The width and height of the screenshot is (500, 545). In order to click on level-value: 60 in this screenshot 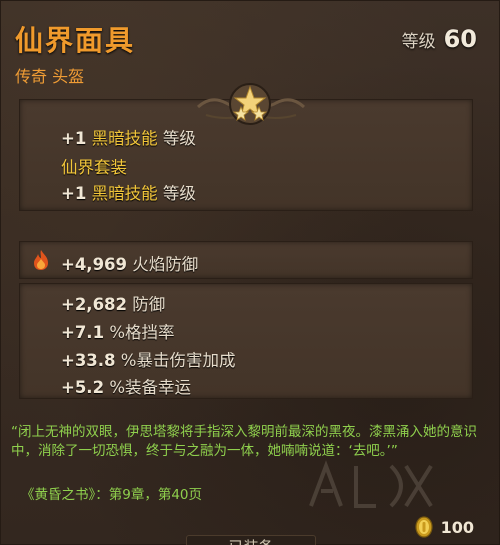, I will do `click(460, 39)`.